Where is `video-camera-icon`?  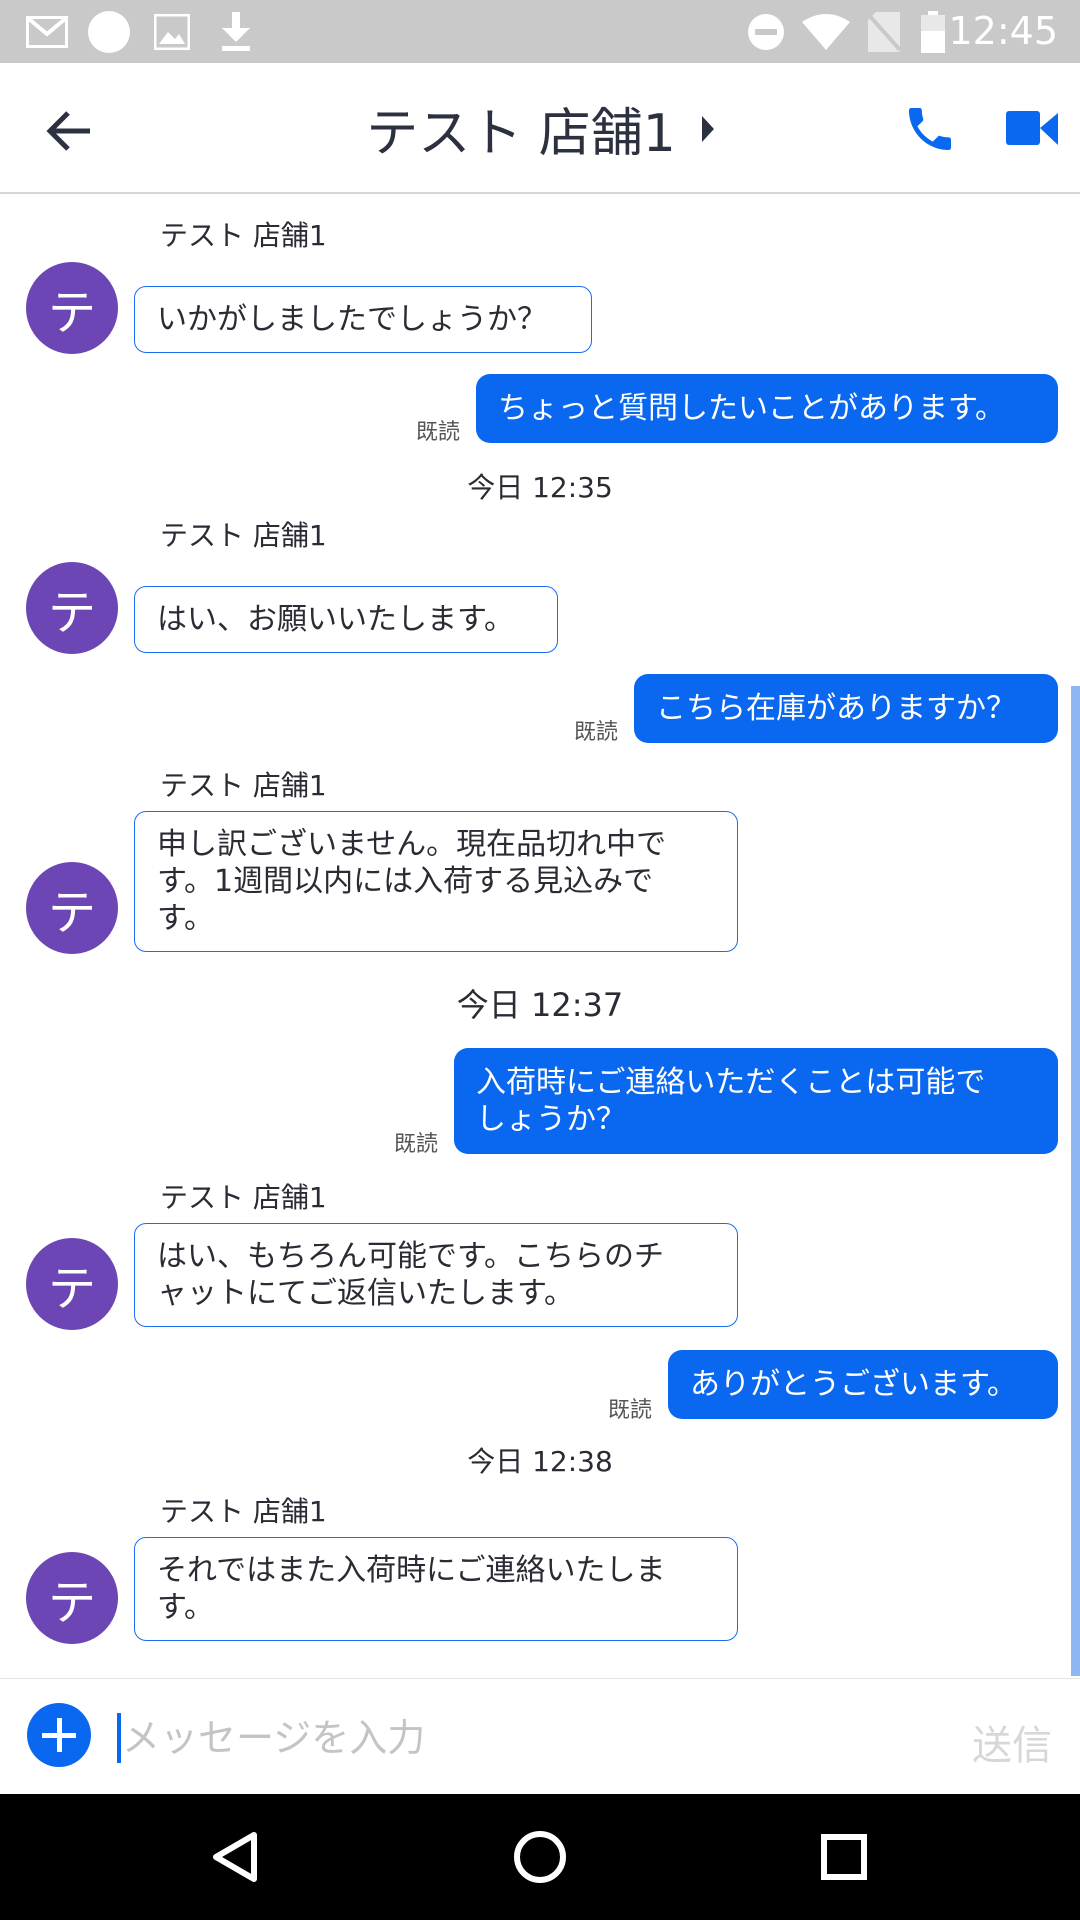 video-camera-icon is located at coordinates (1032, 129).